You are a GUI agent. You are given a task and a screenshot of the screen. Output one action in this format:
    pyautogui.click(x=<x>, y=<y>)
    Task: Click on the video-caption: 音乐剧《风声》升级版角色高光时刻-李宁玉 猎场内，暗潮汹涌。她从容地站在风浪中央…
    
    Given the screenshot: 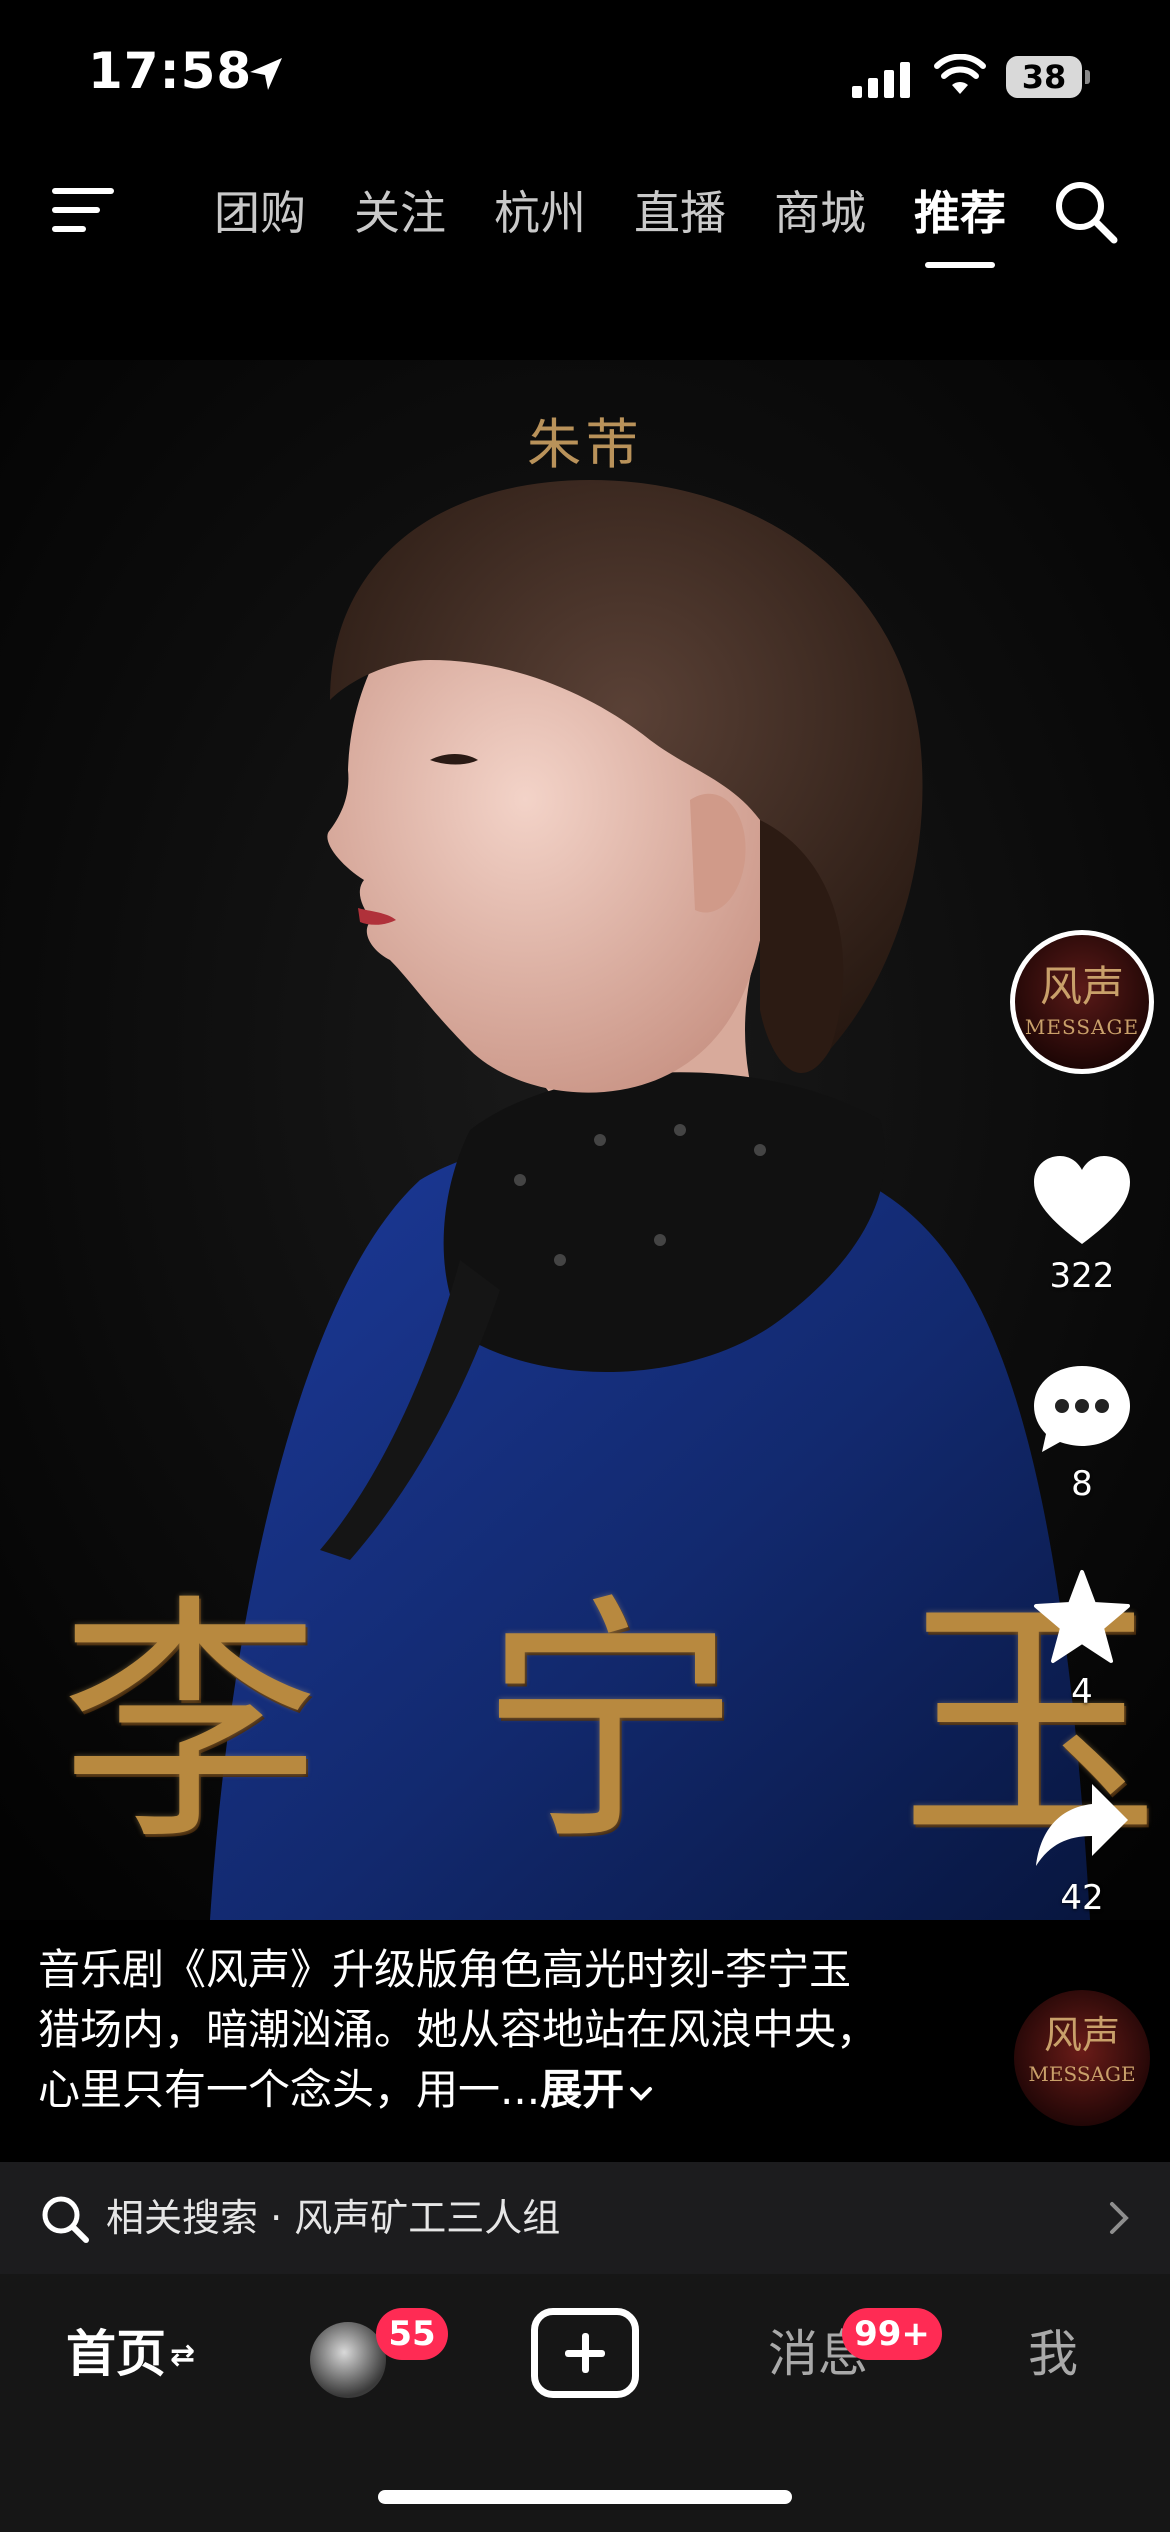 What is the action you would take?
    pyautogui.click(x=468, y=2030)
    